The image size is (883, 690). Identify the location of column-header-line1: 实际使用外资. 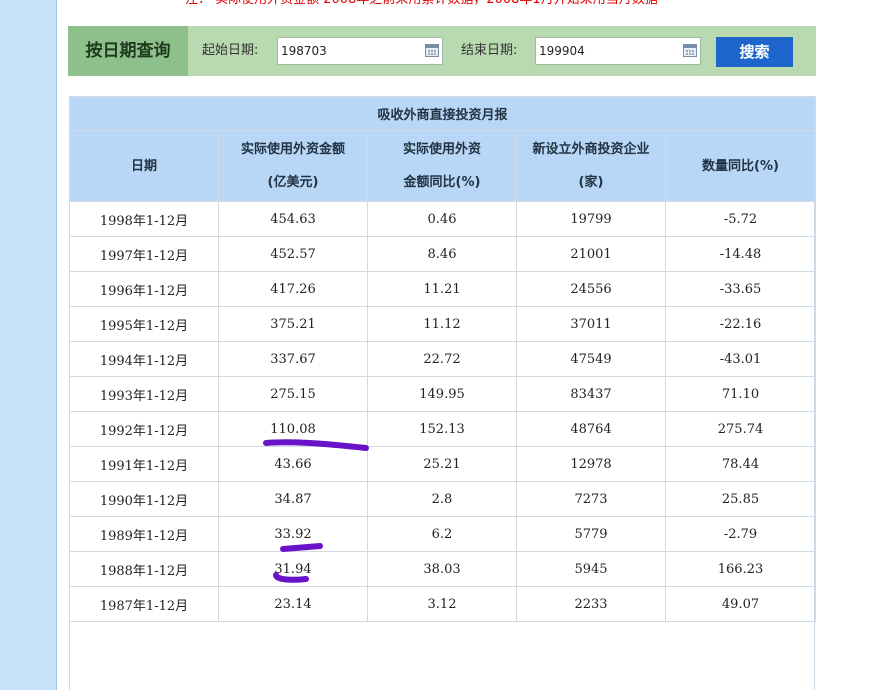
(441, 149).